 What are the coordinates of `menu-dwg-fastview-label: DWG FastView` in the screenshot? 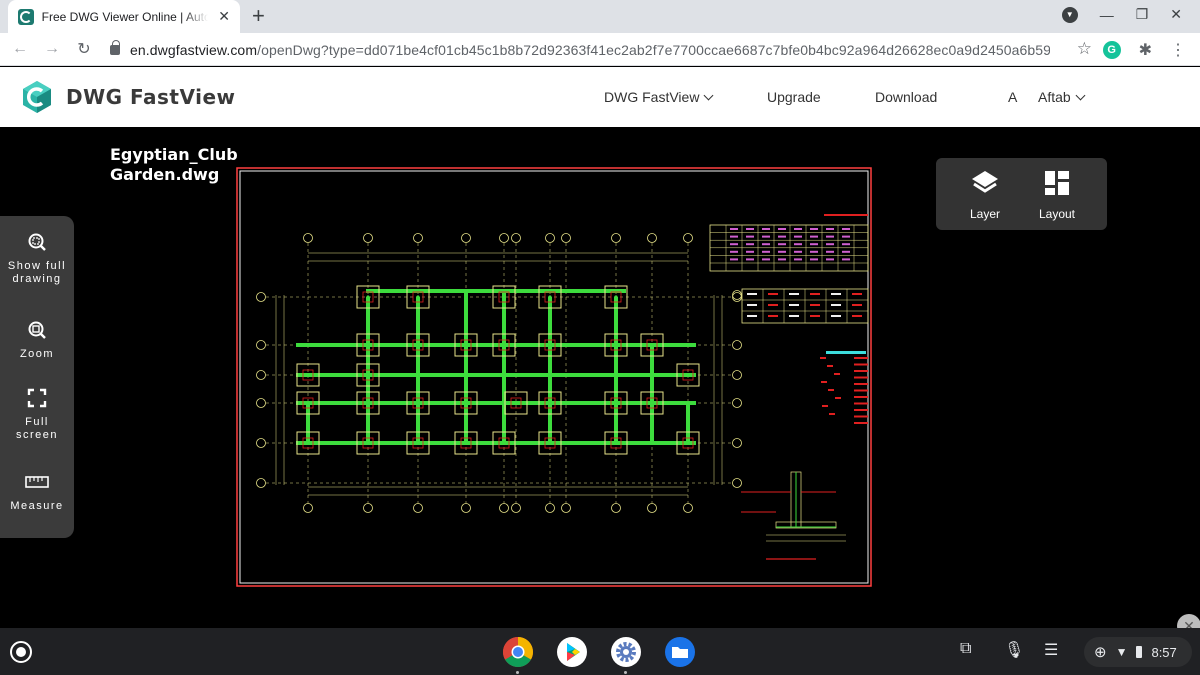 It's located at (652, 97).